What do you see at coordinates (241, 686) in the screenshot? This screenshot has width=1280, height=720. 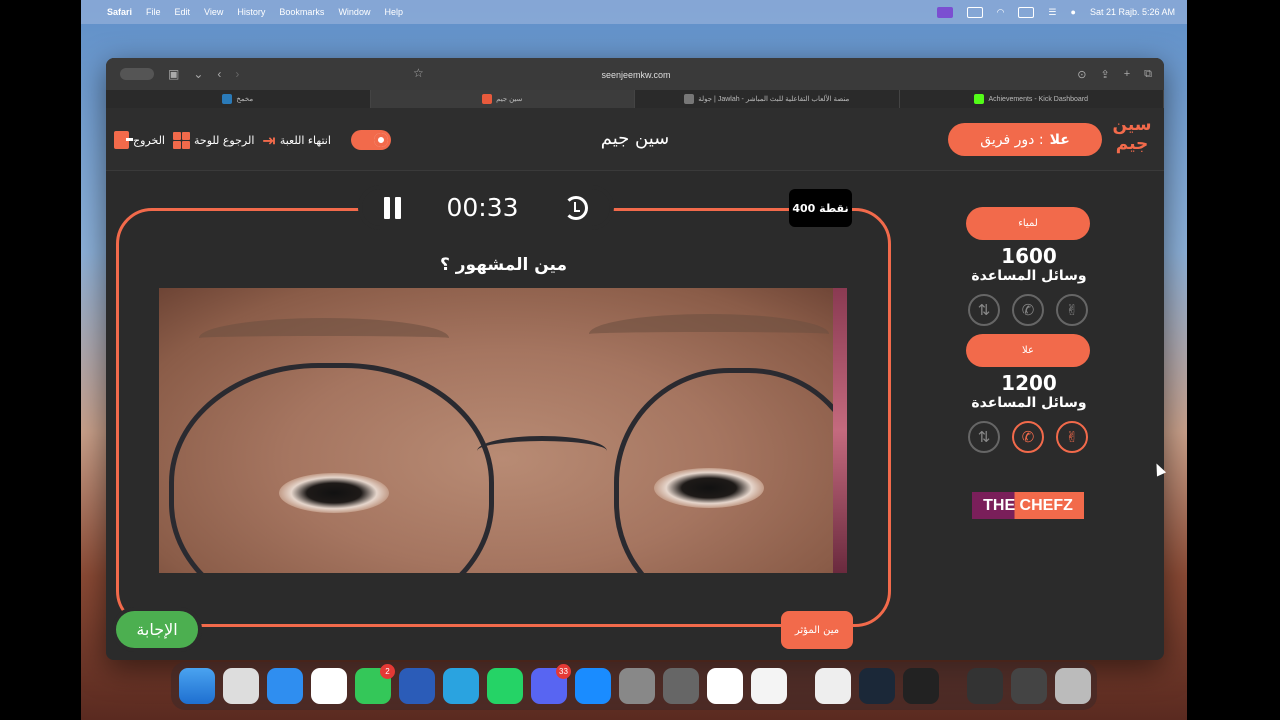 I see `launchpad-icon` at bounding box center [241, 686].